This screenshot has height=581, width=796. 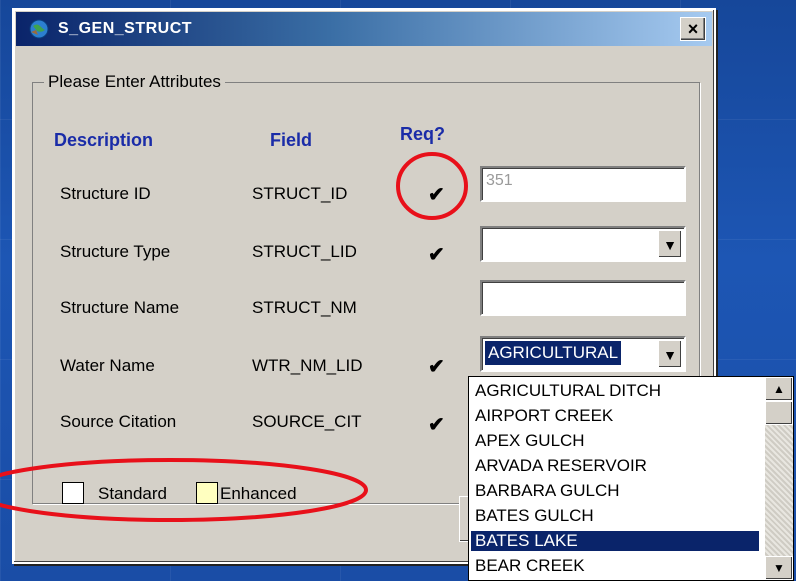 What do you see at coordinates (544, 416) in the screenshot?
I see `list-item: AIRPORT CREEK` at bounding box center [544, 416].